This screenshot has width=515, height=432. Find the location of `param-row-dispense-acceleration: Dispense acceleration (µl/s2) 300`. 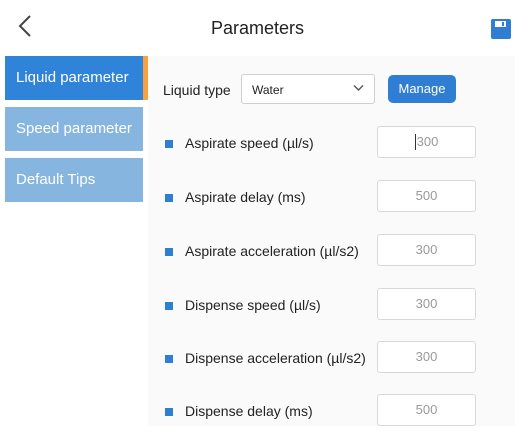

param-row-dispense-acceleration: Dispense acceleration (µl/s2) 300 is located at coordinates (331, 359).